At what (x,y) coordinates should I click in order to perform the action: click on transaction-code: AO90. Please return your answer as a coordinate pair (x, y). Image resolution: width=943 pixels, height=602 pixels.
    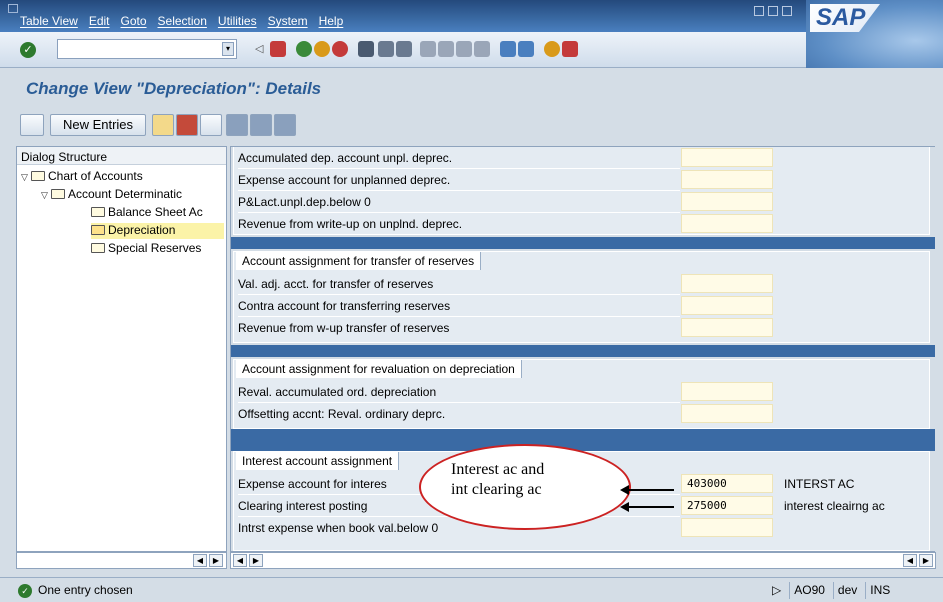
    Looking at the image, I should click on (809, 590).